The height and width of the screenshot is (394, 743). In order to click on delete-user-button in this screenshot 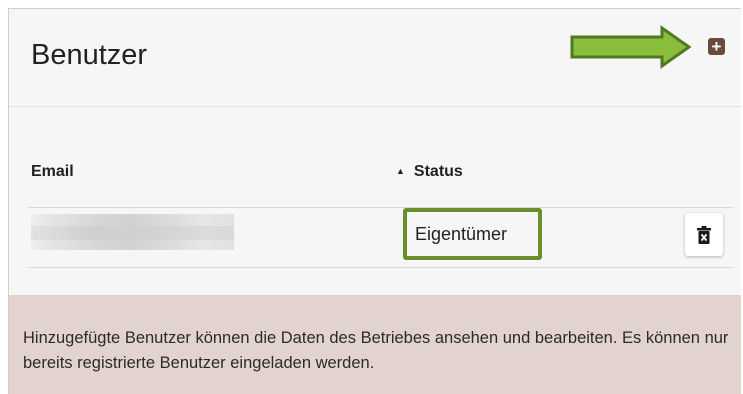, I will do `click(704, 234)`.